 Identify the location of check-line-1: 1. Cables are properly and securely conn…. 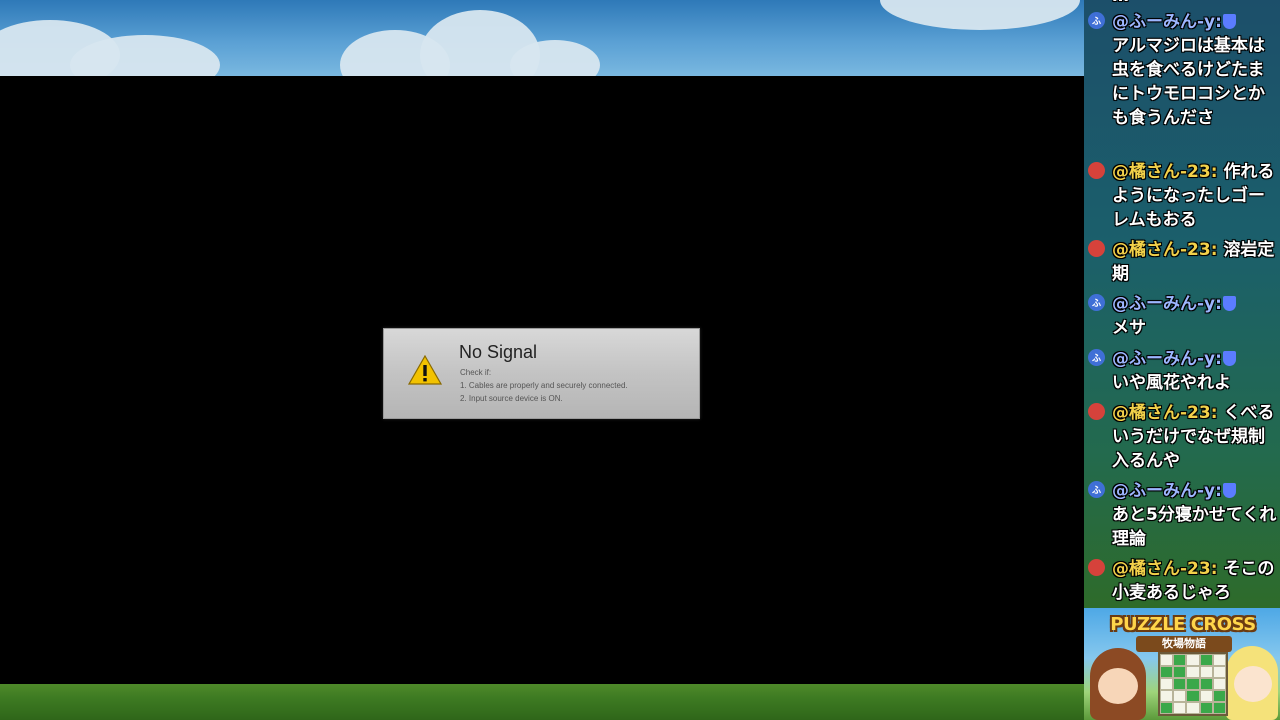
(544, 385).